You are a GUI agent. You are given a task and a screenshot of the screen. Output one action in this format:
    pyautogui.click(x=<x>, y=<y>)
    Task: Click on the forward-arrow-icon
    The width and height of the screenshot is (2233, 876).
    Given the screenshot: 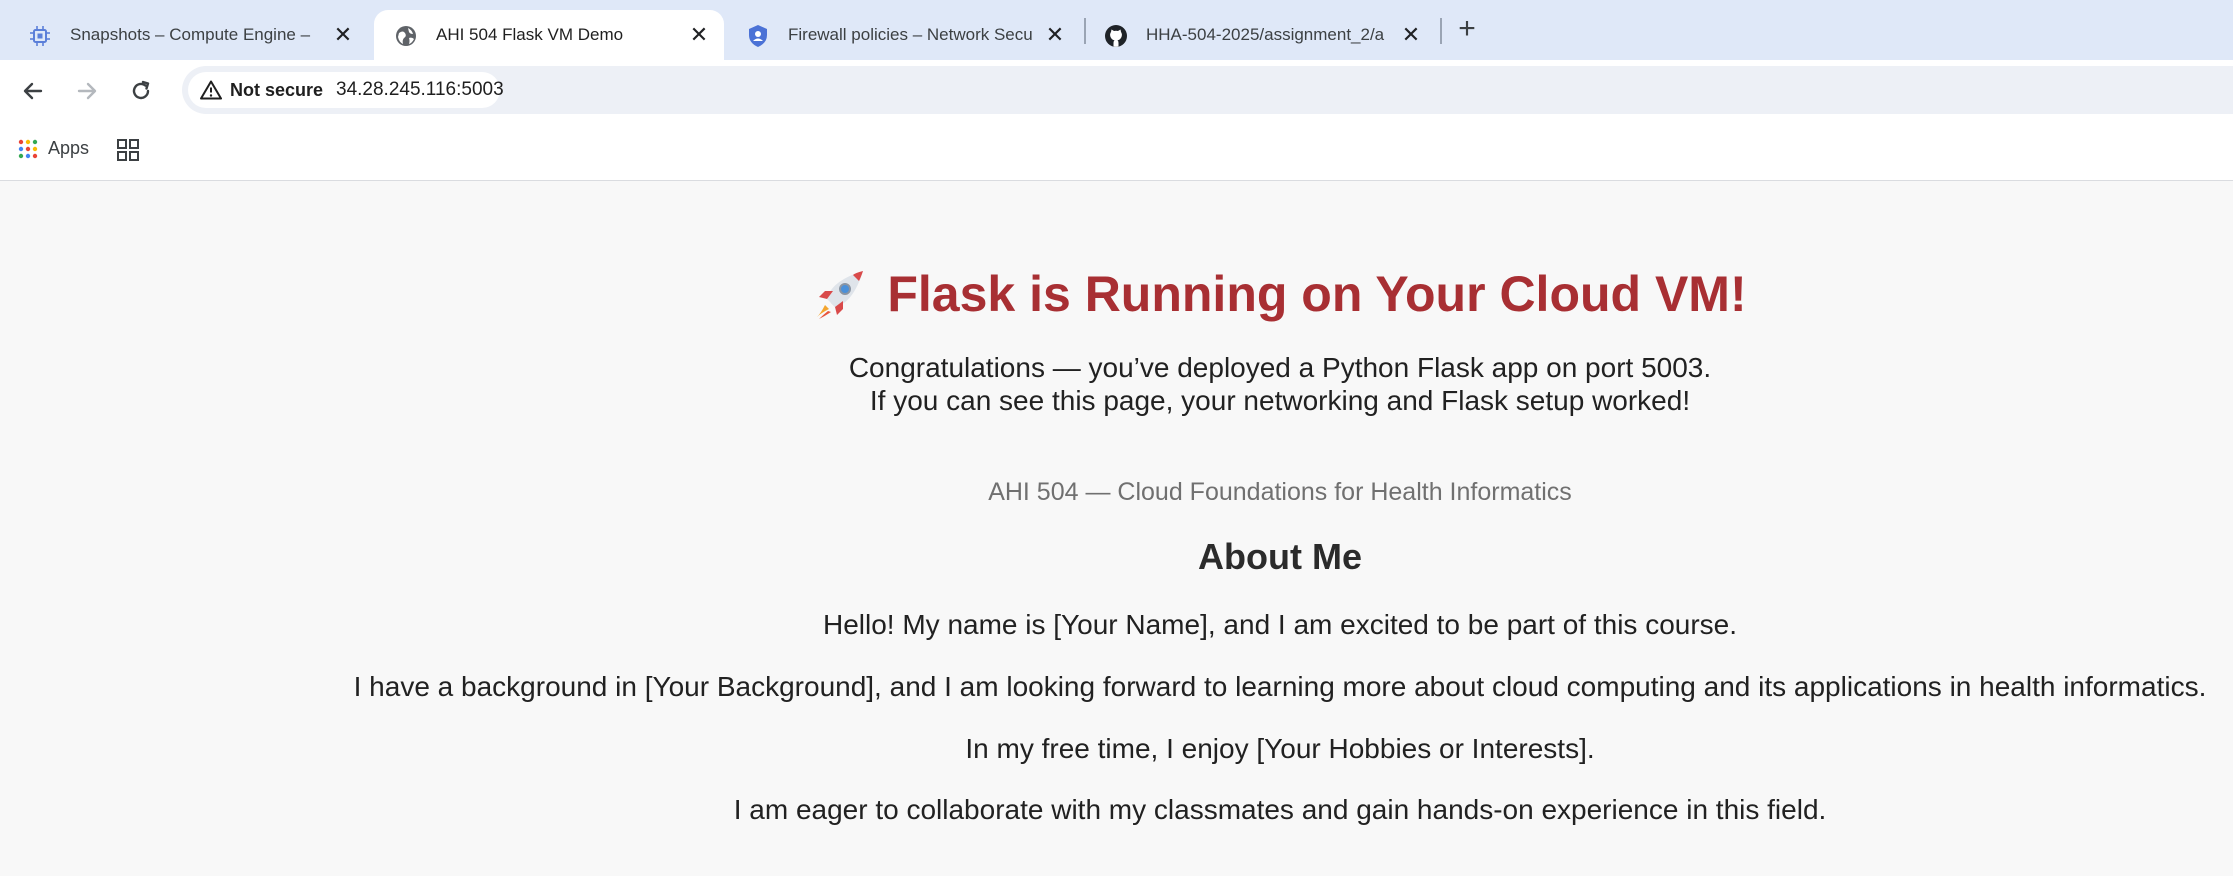 What is the action you would take?
    pyautogui.click(x=87, y=91)
    